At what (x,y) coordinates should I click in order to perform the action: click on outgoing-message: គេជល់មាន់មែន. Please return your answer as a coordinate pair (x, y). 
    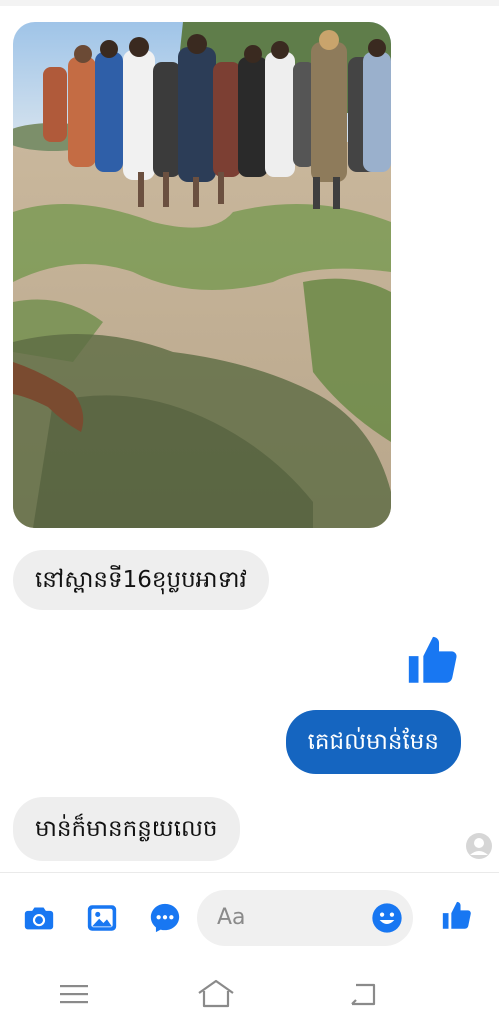
    Looking at the image, I should click on (373, 742).